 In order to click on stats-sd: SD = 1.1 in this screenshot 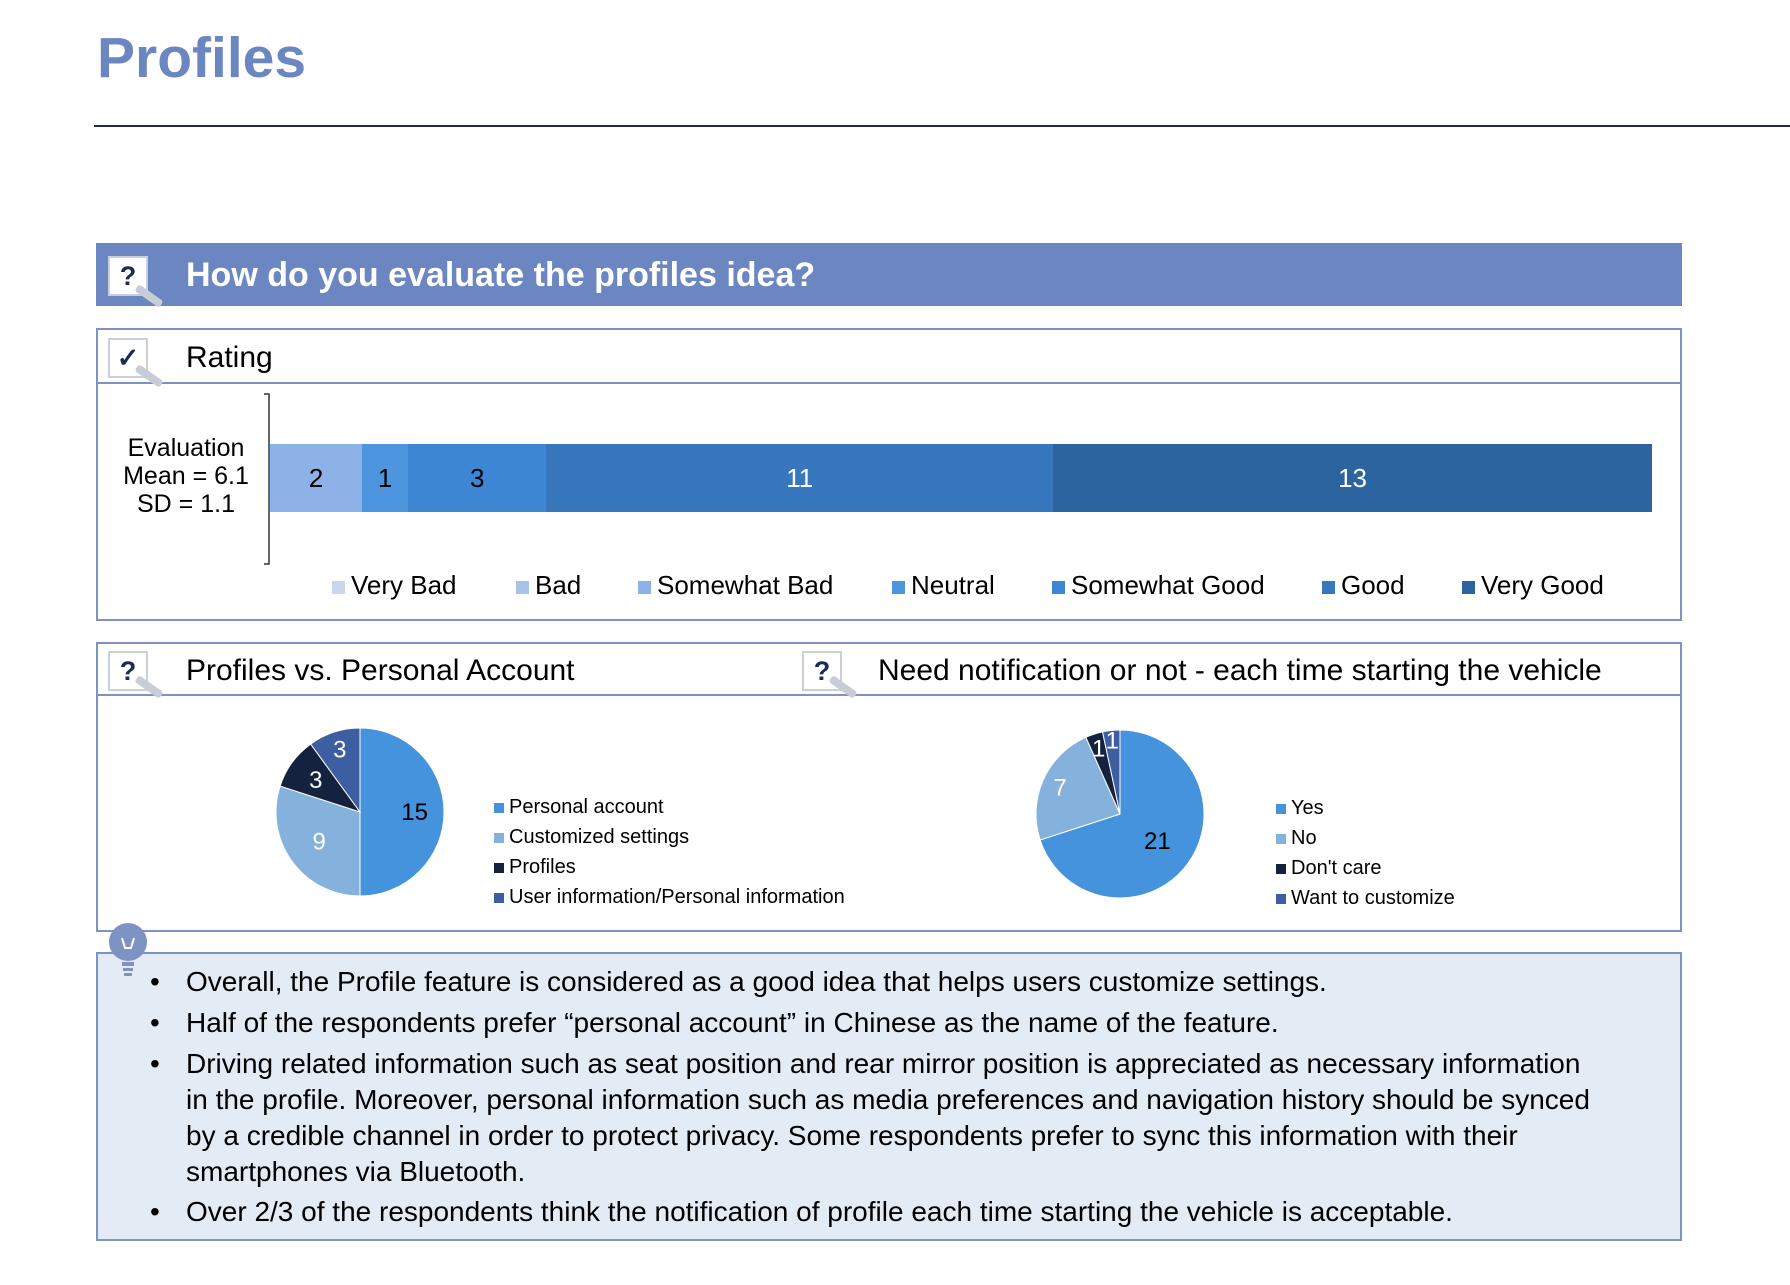, I will do `click(186, 504)`.